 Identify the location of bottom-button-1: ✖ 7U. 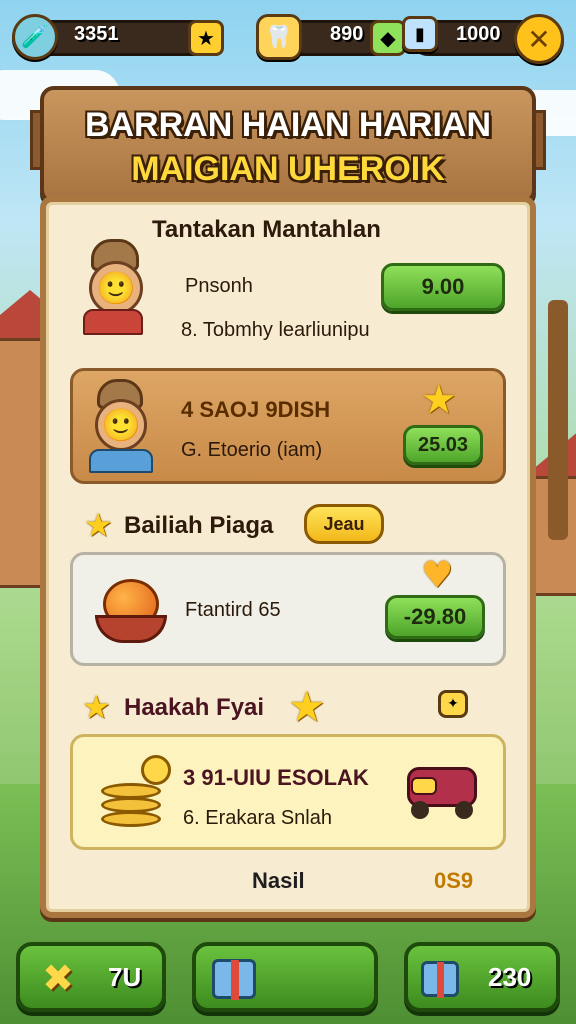
(91, 977).